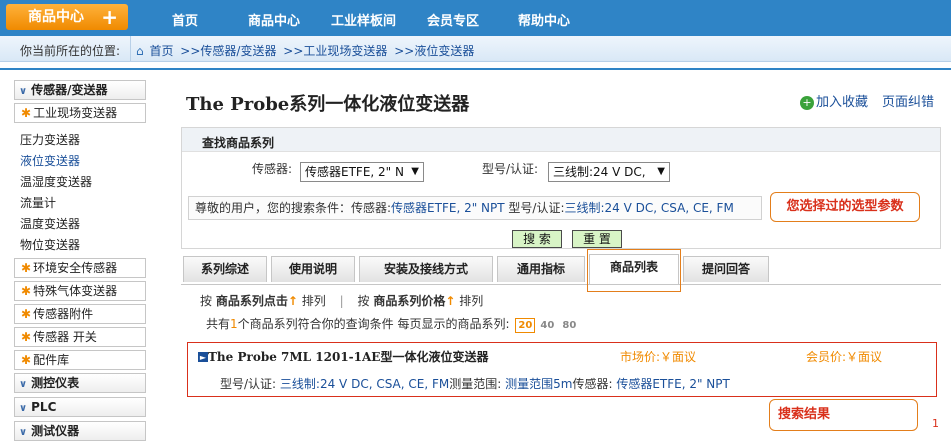 The width and height of the screenshot is (951, 444). What do you see at coordinates (228, 51) in the screenshot?
I see `breadcrumb-sensors: >>传感器/变送器` at bounding box center [228, 51].